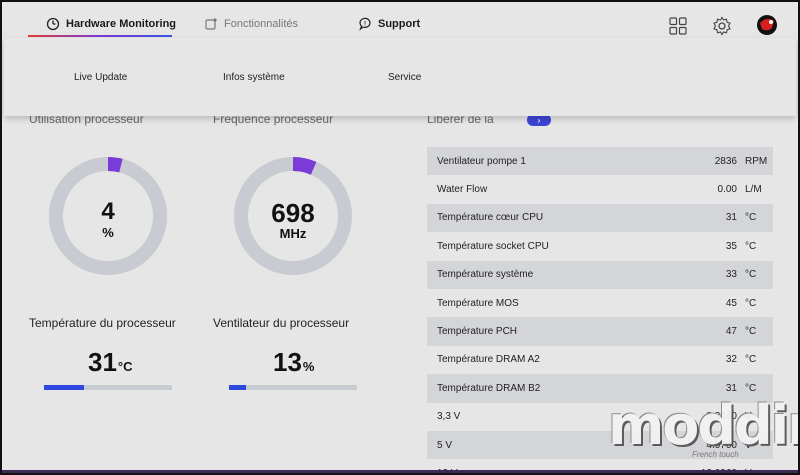 The height and width of the screenshot is (475, 800). What do you see at coordinates (64, 387) in the screenshot?
I see `cpu-temp-bar-fill` at bounding box center [64, 387].